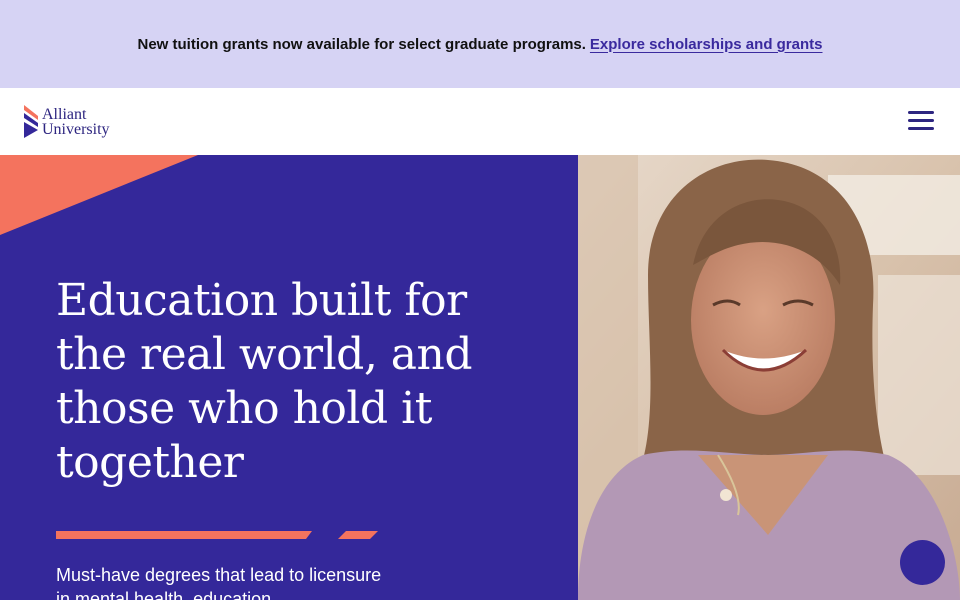 Image resolution: width=960 pixels, height=600 pixels. What do you see at coordinates (99, 195) in the screenshot?
I see `hero-accent-triangle` at bounding box center [99, 195].